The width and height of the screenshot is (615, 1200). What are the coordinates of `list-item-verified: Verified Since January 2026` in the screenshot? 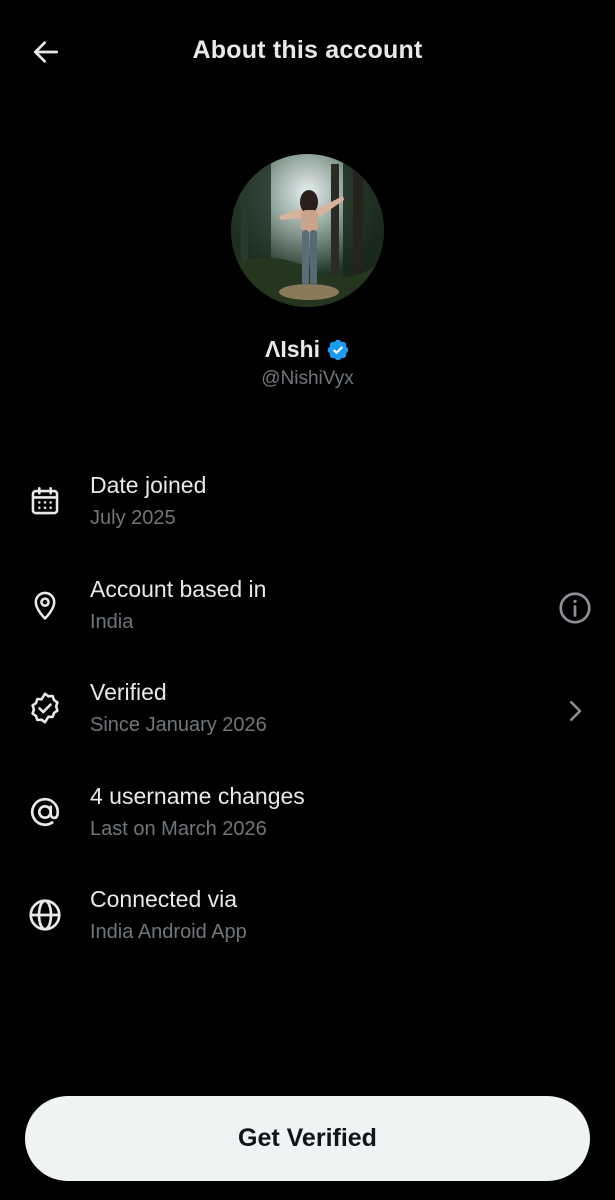 It's located at (307, 709).